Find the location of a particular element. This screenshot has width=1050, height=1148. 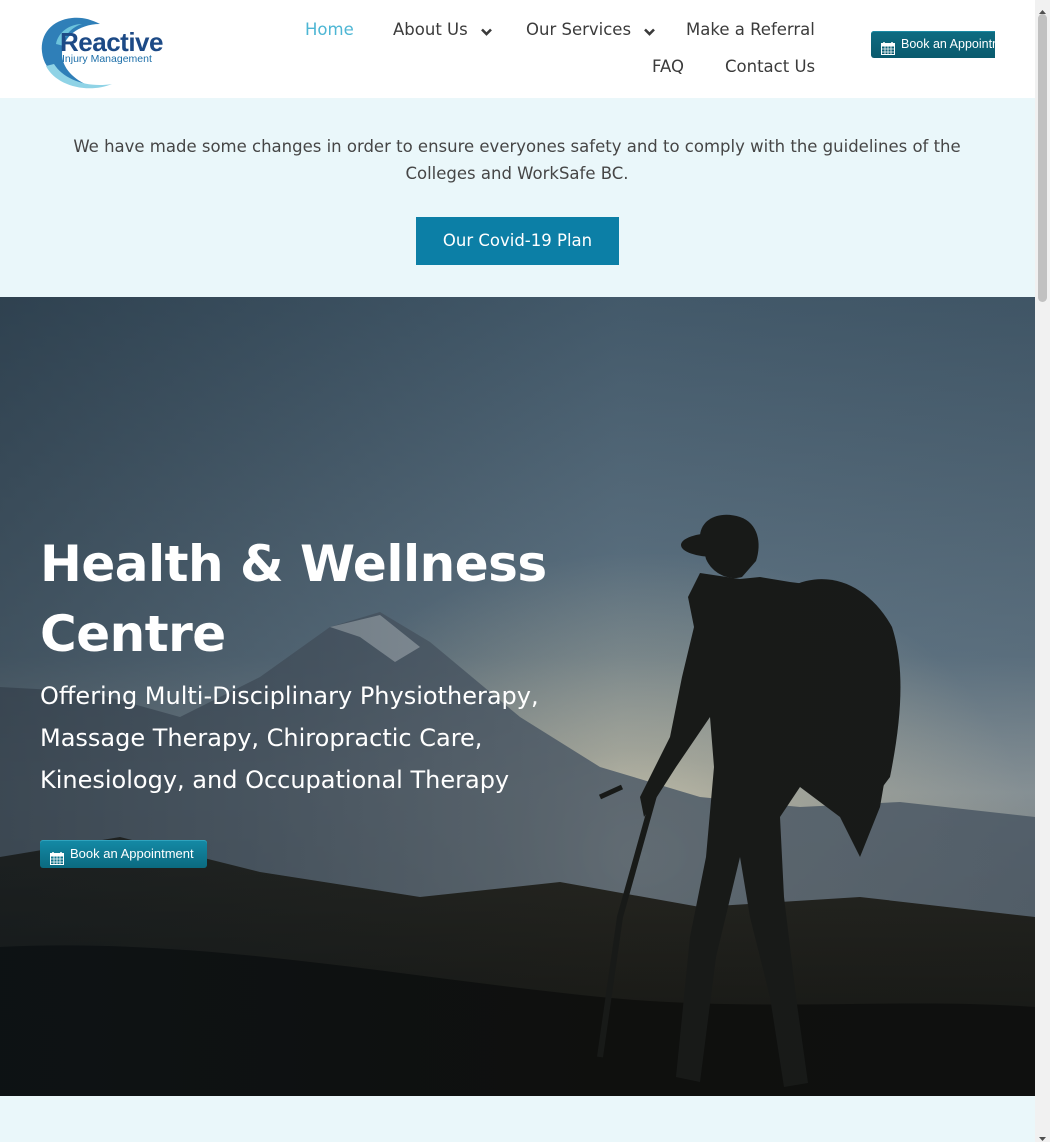

nav-our-services: Our Services is located at coordinates (591, 30).